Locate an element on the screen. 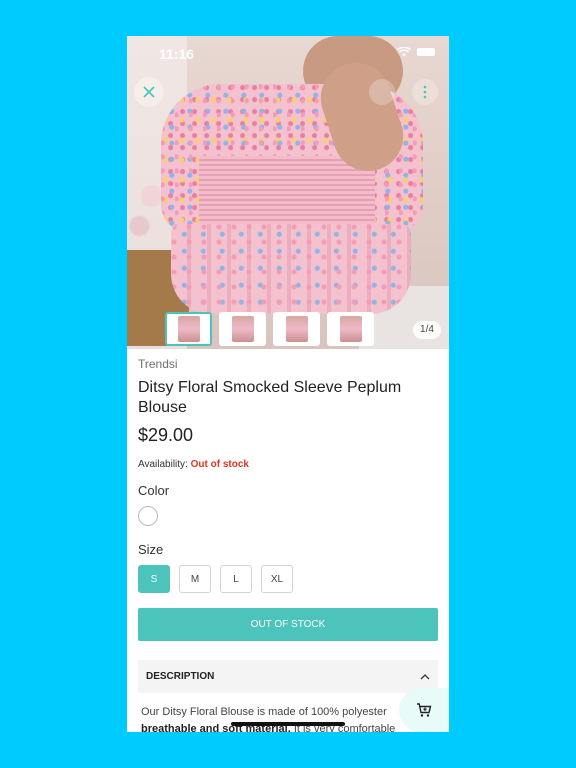 Image resolution: width=576 pixels, height=768 pixels. image-blouse-smocking is located at coordinates (287, 193).